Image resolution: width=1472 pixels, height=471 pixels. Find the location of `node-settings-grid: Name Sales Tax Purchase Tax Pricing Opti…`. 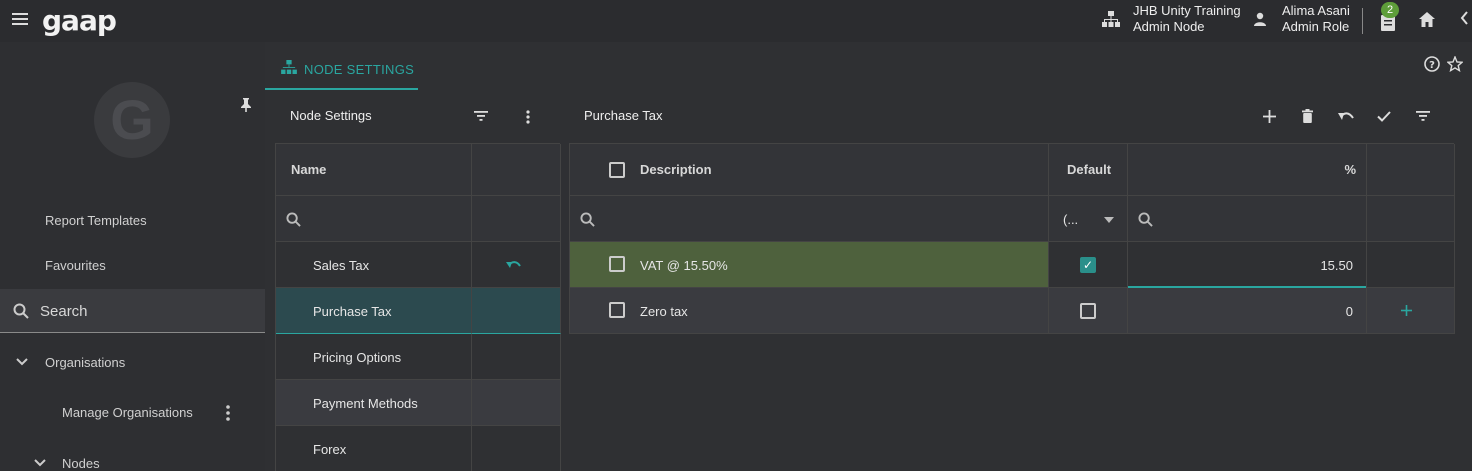

node-settings-grid: Name Sales Tax Purchase Tax Pricing Opti… is located at coordinates (418, 307).